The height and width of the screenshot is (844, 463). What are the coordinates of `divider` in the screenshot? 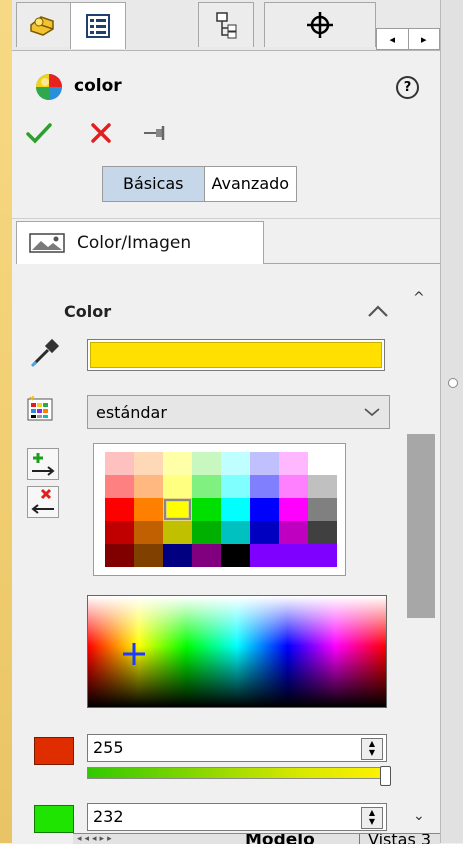 It's located at (226, 218).